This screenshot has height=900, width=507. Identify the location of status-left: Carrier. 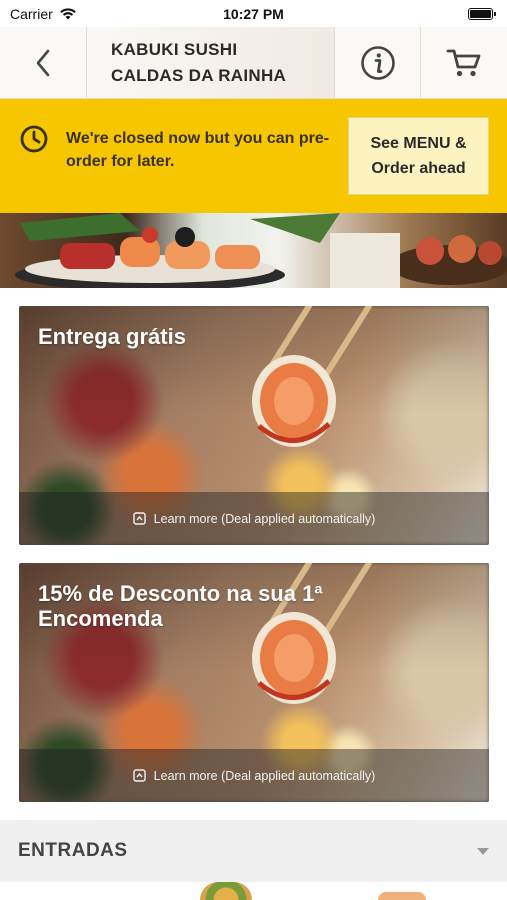
(43, 14).